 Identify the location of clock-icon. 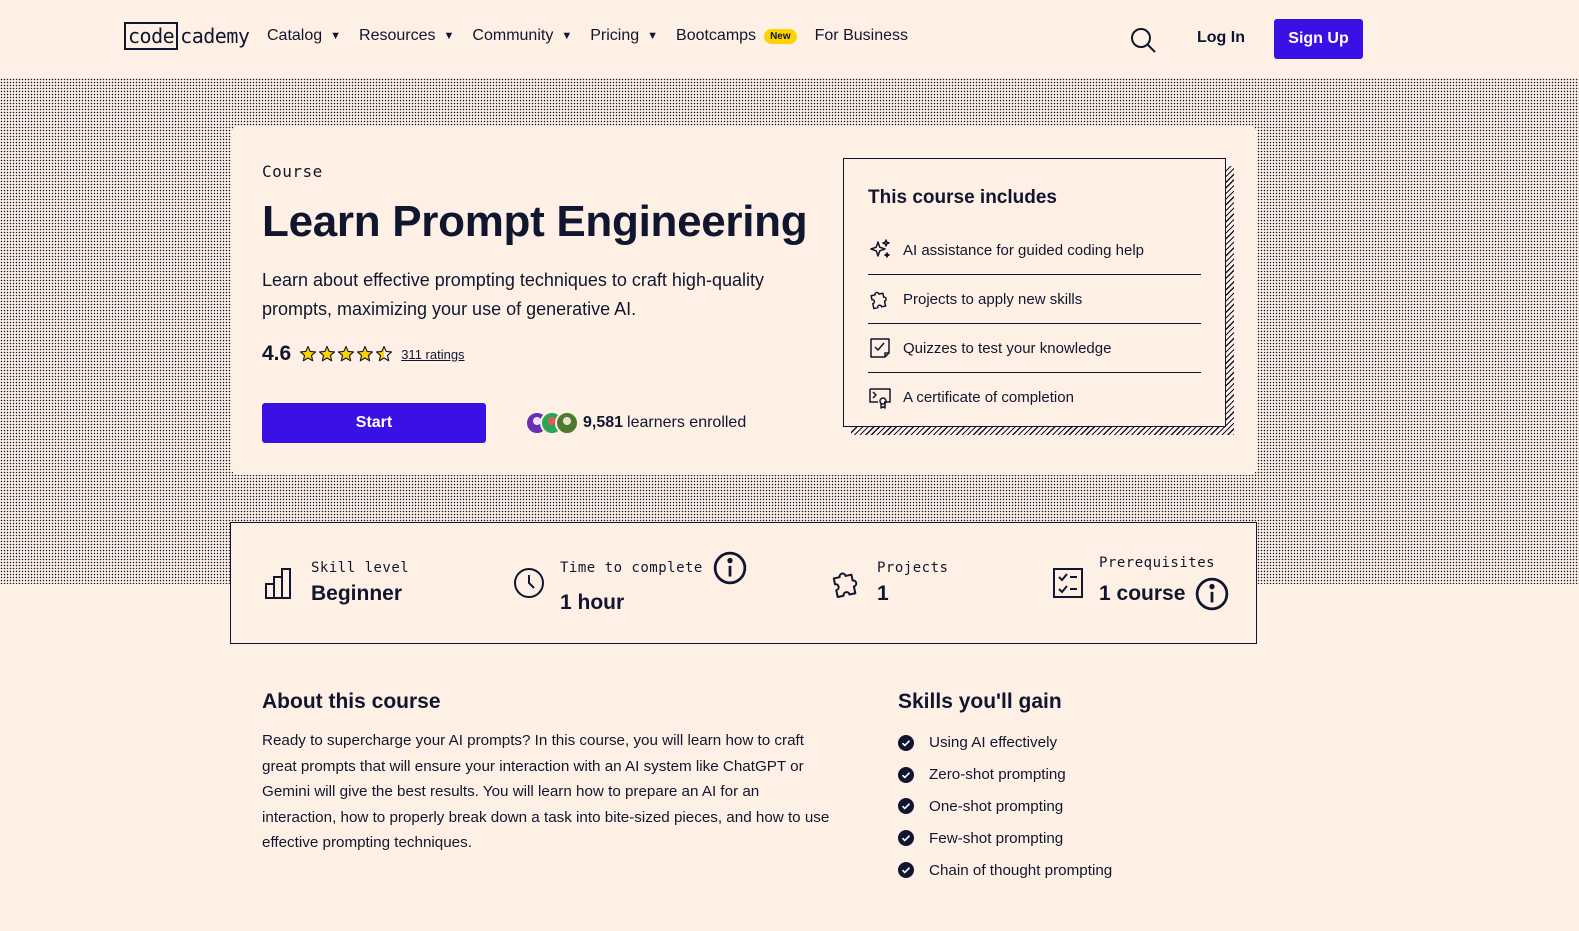
(529, 583).